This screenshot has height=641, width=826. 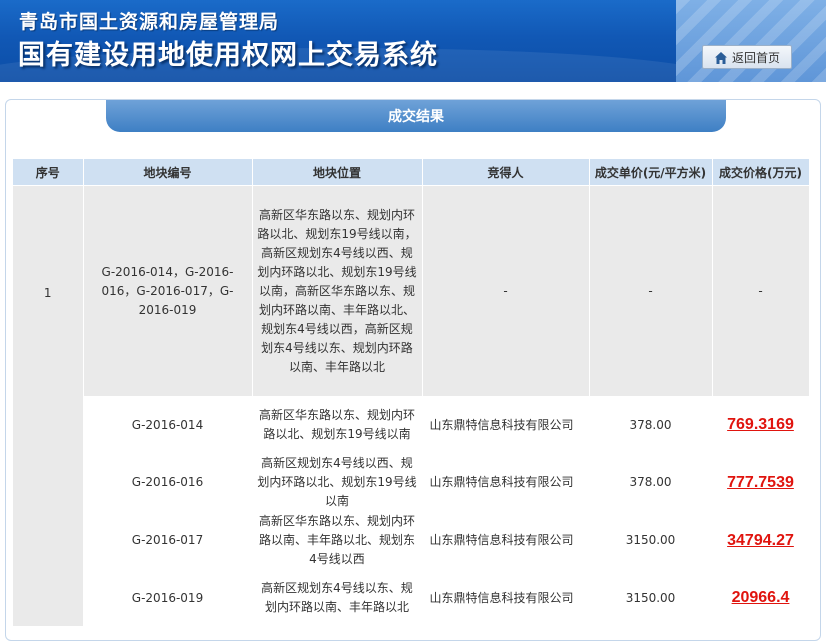 I want to click on winner-cell: -, so click(x=506, y=291).